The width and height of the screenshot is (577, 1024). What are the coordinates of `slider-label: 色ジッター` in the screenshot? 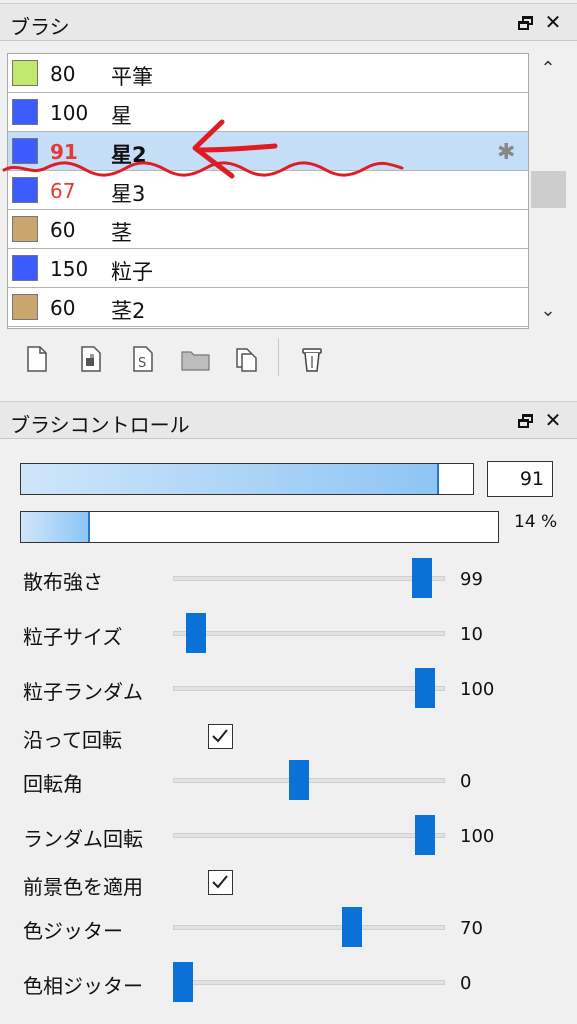 It's located at (73, 931).